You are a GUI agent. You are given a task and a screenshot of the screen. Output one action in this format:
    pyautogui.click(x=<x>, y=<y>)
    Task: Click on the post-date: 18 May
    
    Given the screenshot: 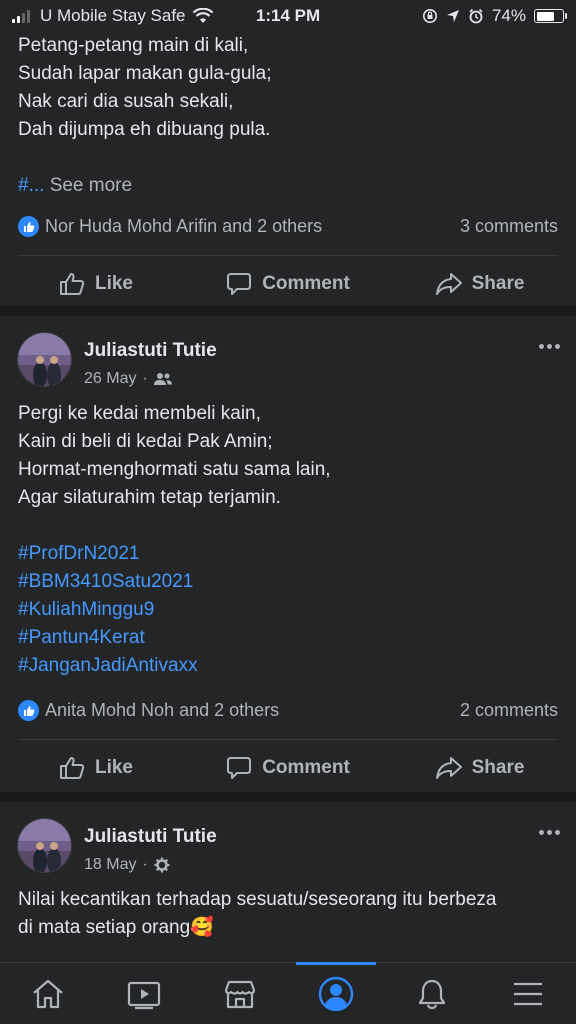 What is the action you would take?
    pyautogui.click(x=110, y=865)
    